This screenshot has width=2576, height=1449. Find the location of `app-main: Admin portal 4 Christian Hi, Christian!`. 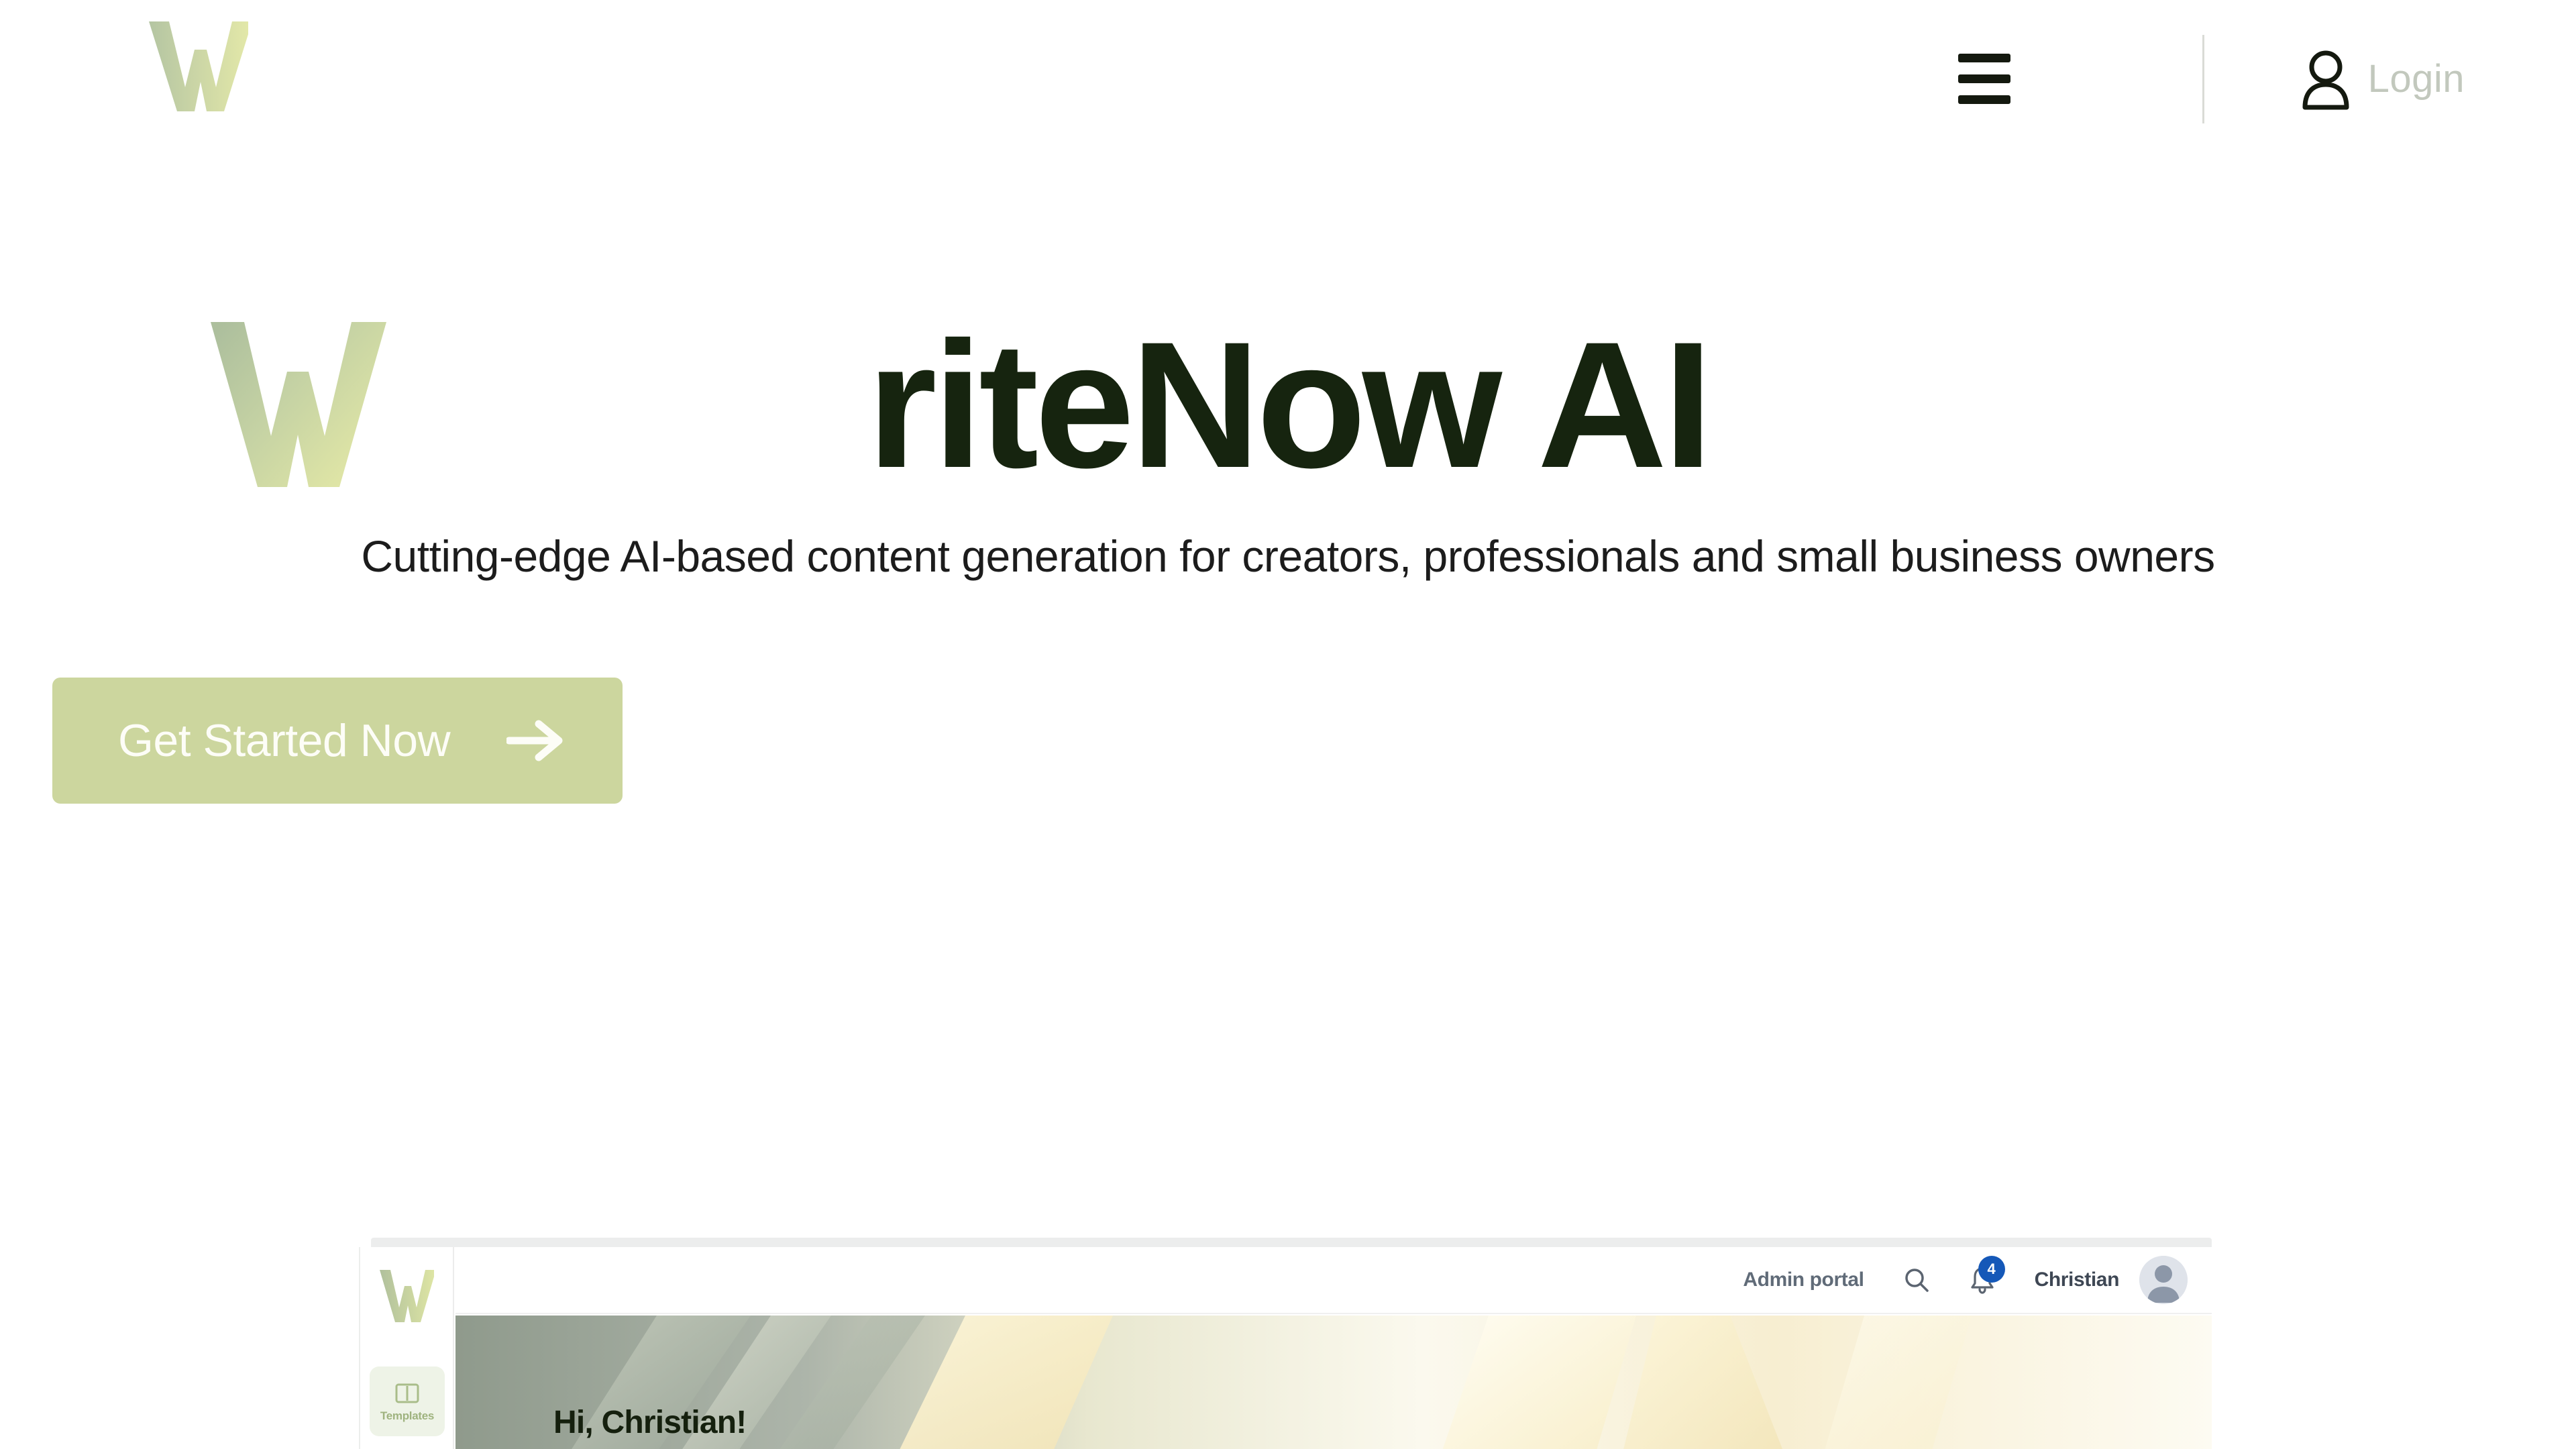

app-main: Admin portal 4 Christian Hi, Christian! is located at coordinates (1333, 1348).